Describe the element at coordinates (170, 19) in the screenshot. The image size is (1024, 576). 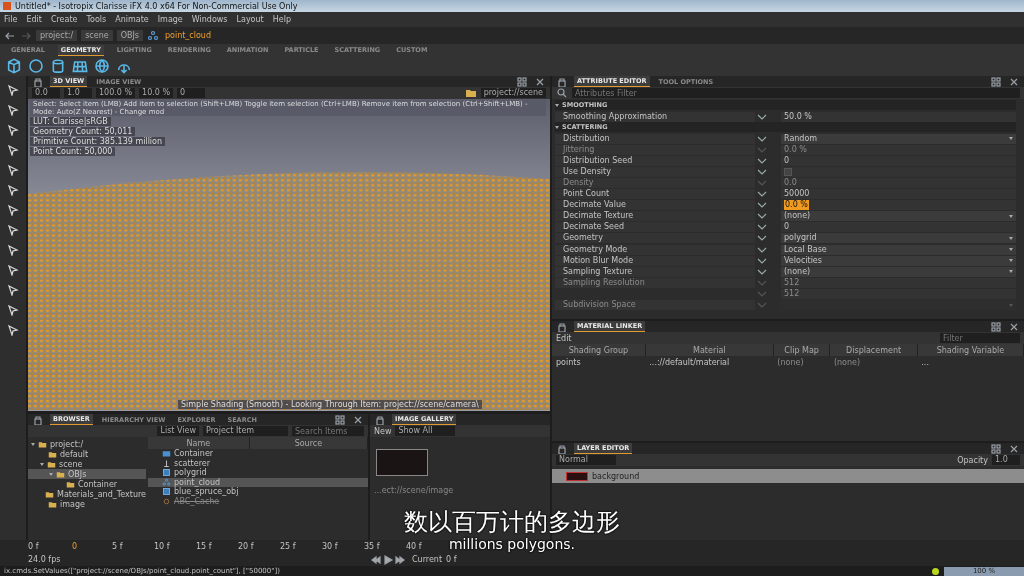
I see `menu-item: Image` at that location.